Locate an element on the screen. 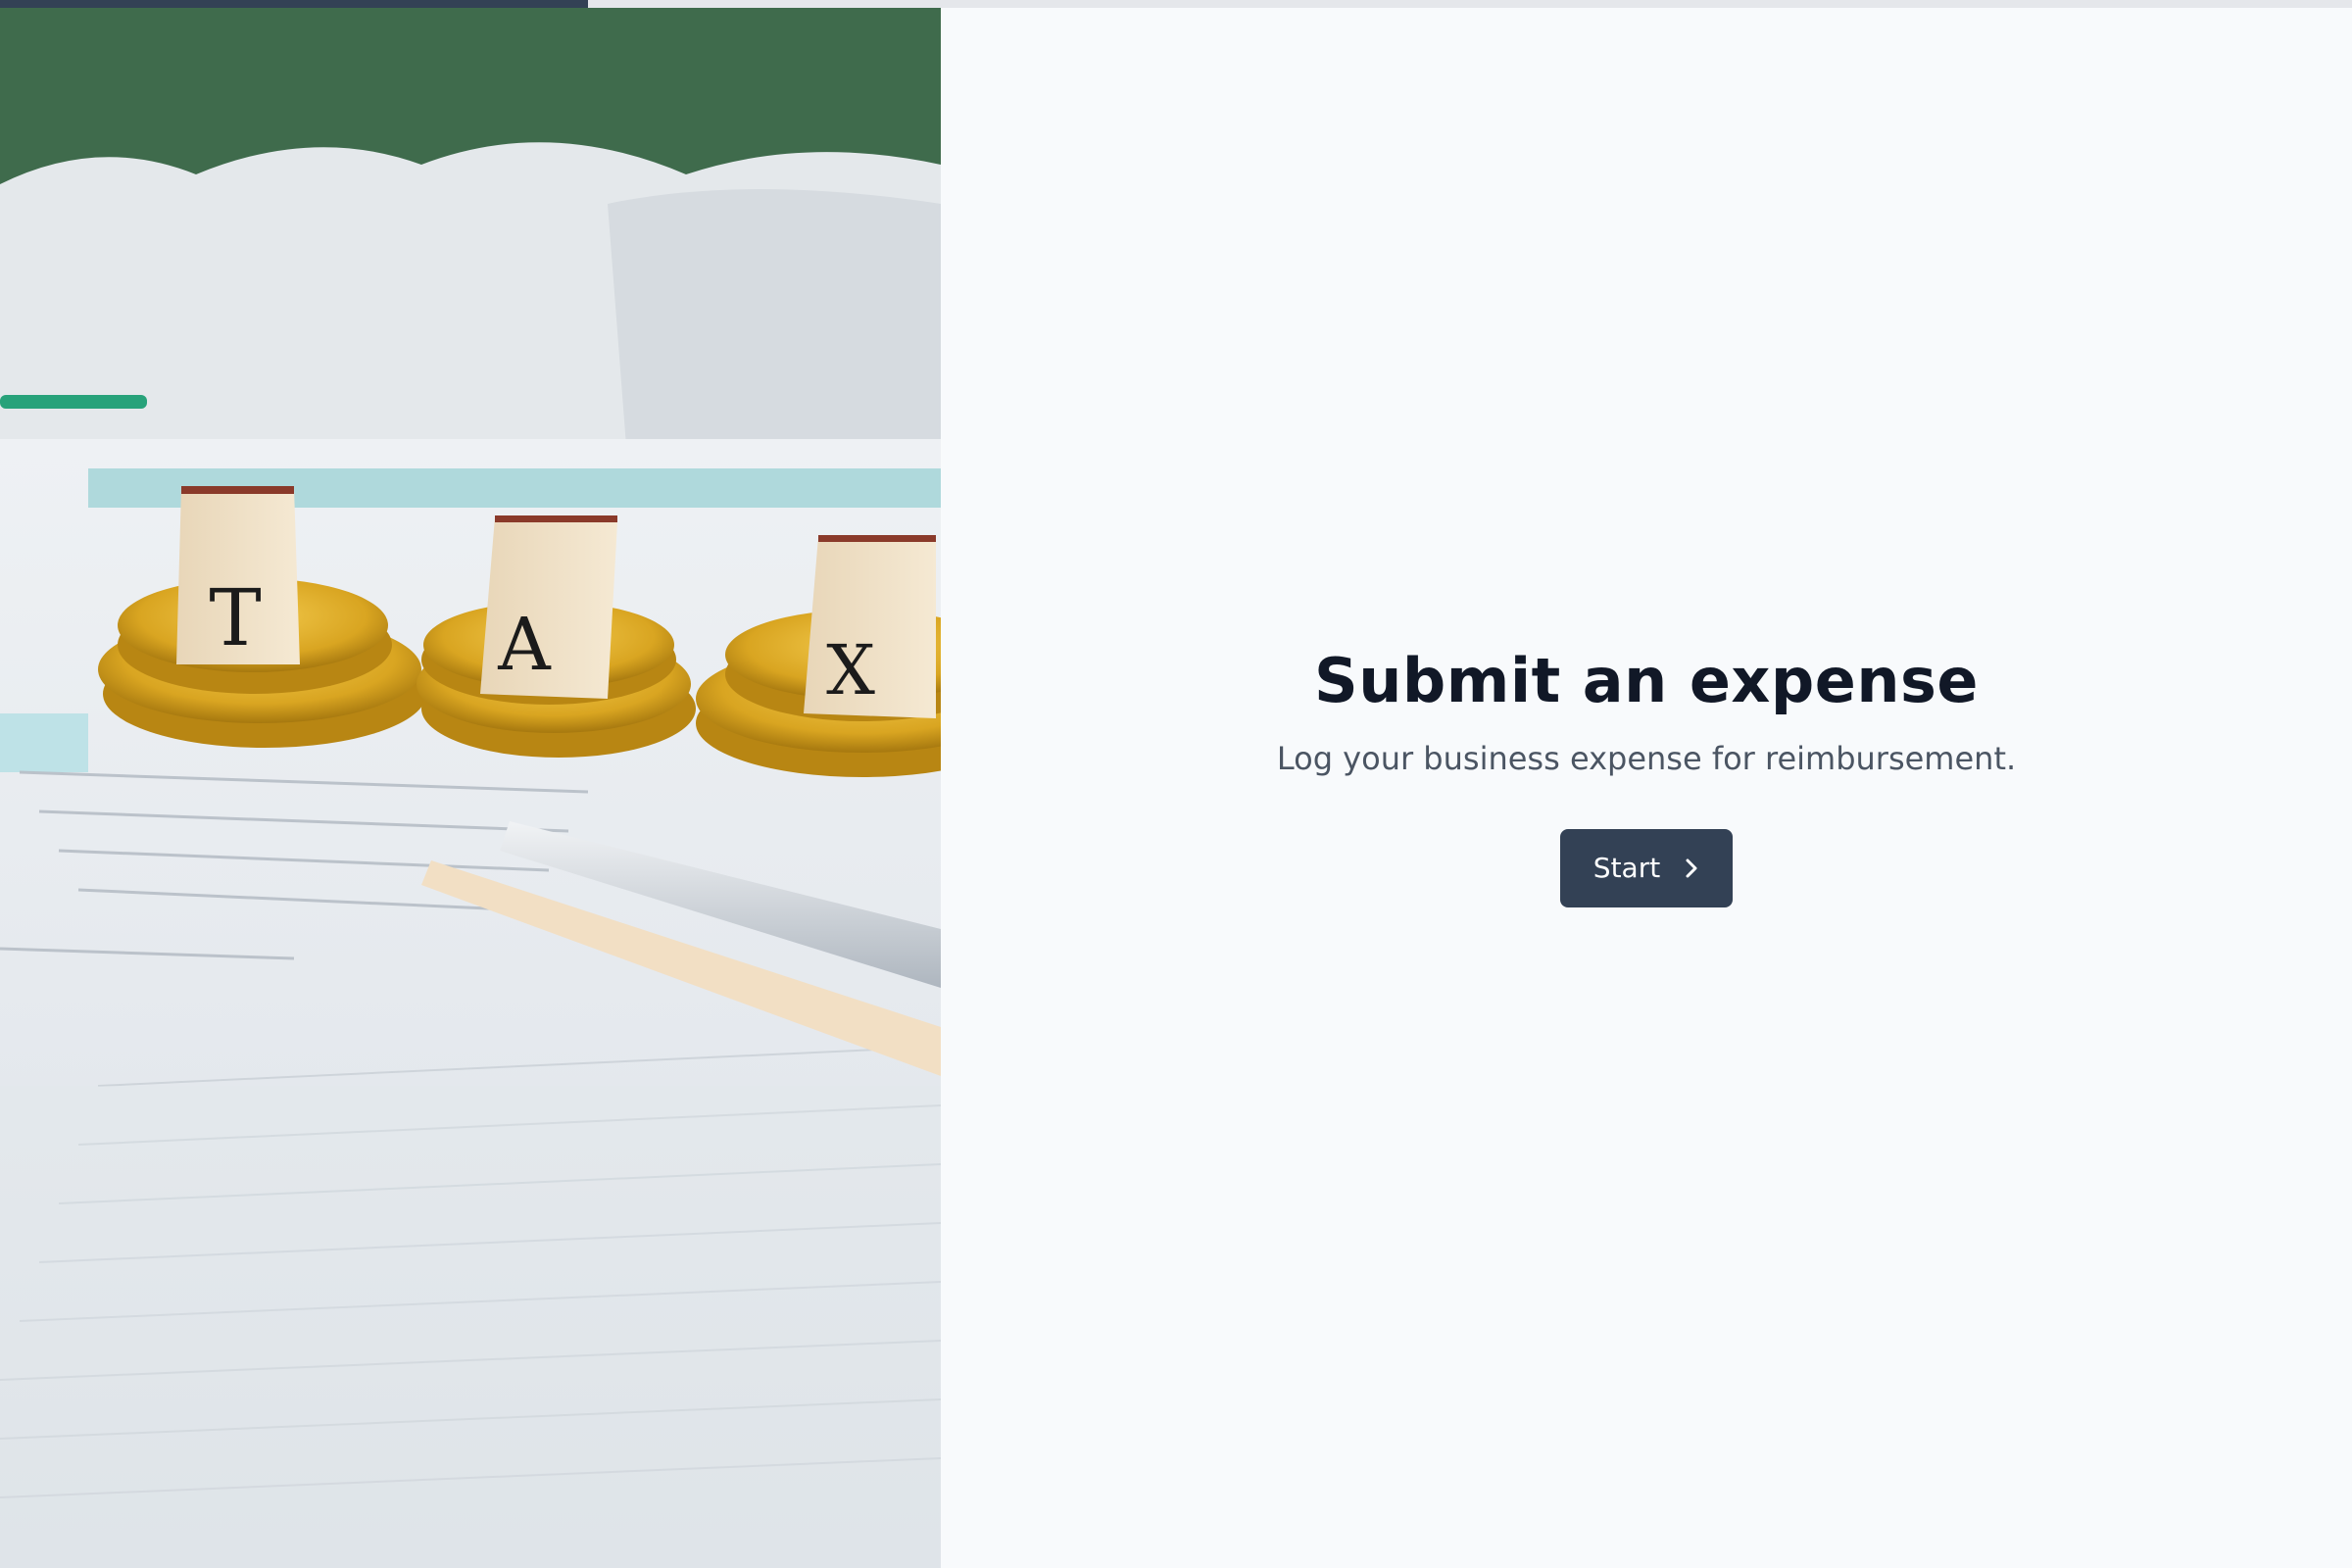 The width and height of the screenshot is (2352, 1568). tax-block-t-letter: T is located at coordinates (235, 617).